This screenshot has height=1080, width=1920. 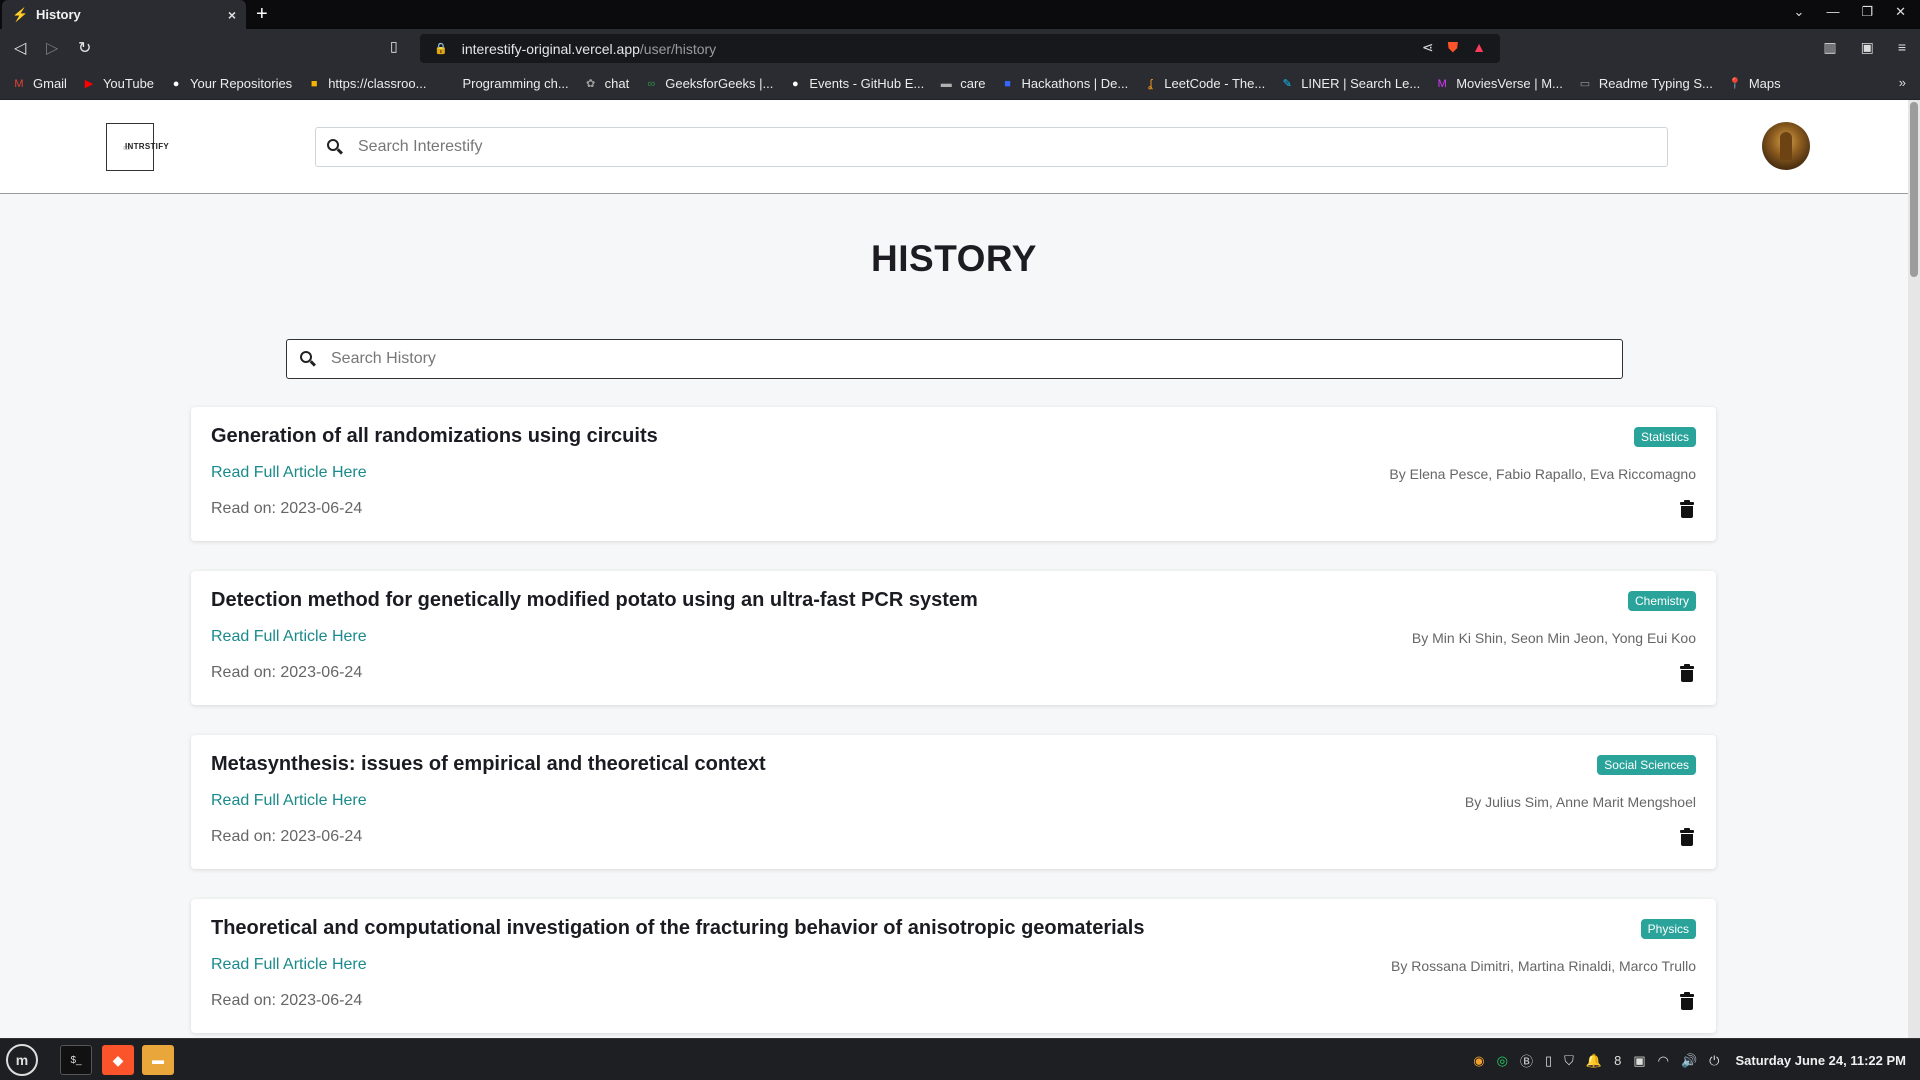 I want to click on site-search-bar, so click(x=991, y=147).